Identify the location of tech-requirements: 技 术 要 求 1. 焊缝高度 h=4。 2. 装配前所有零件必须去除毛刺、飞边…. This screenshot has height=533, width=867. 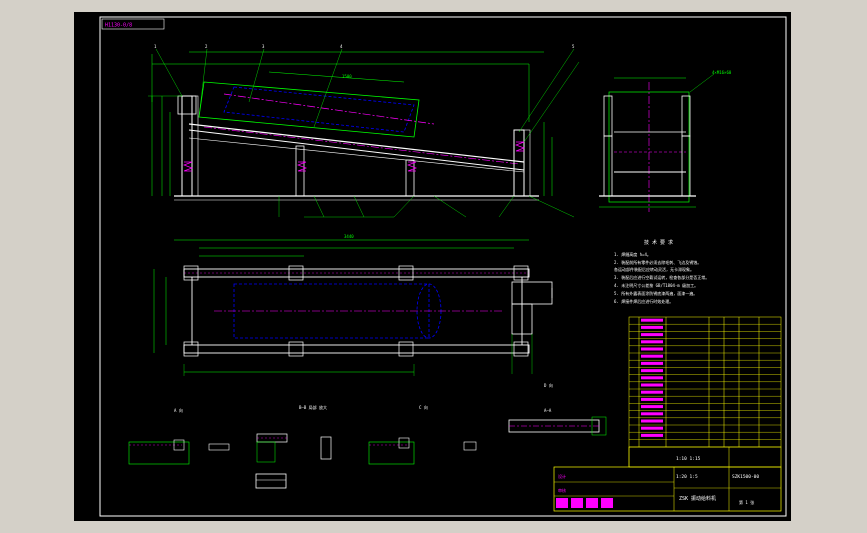
(661, 271).